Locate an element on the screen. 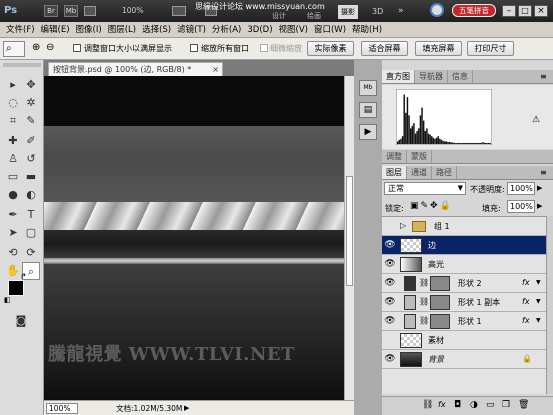 The height and width of the screenshot is (415, 553). zoom-level-select: 100% is located at coordinates (142, 11).